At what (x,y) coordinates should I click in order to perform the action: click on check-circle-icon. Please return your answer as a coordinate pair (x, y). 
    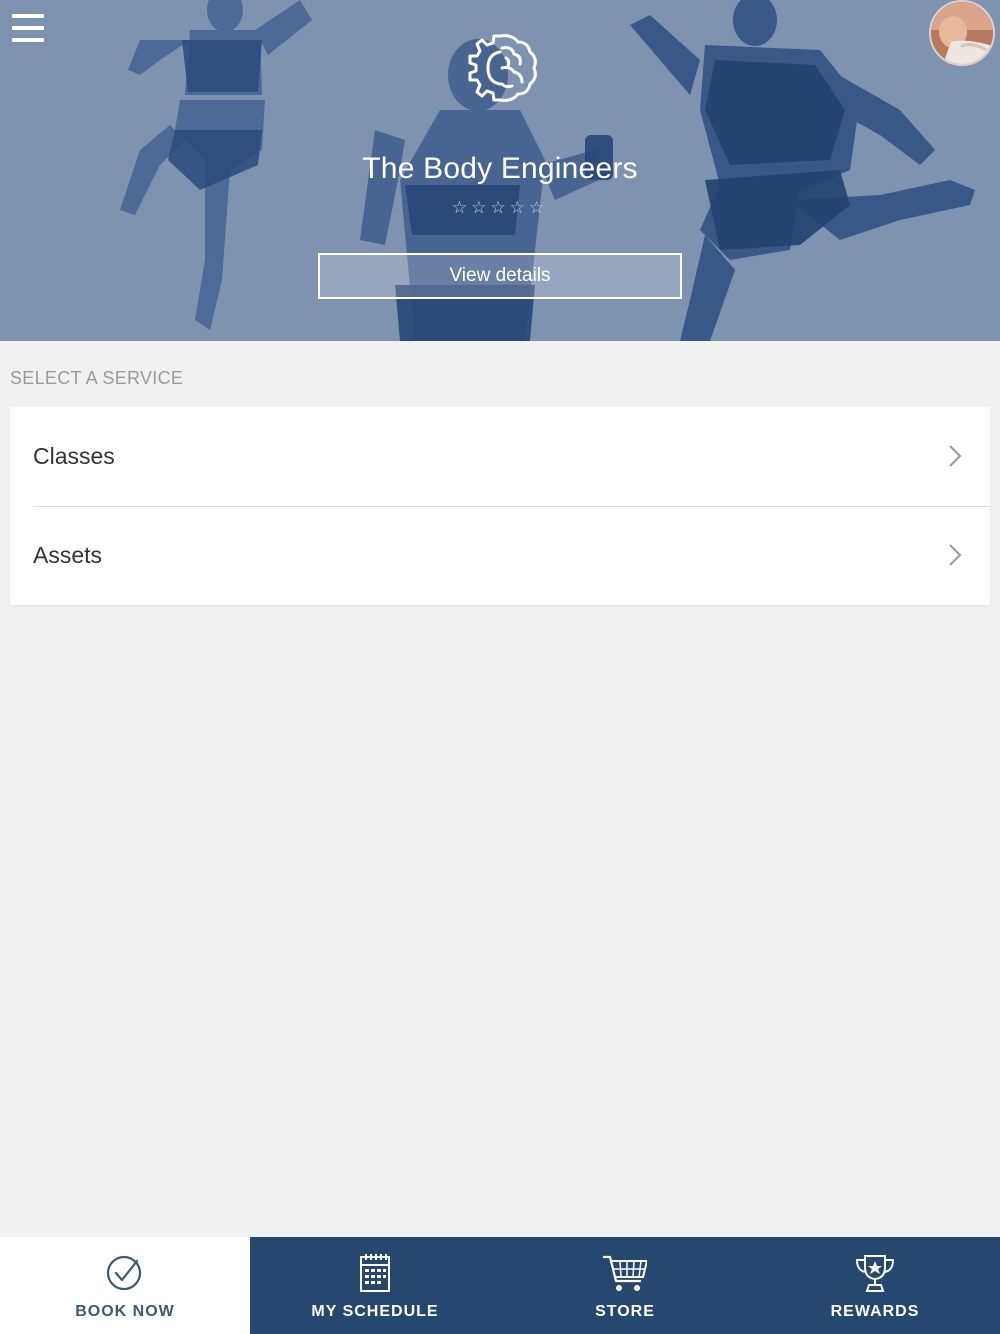
    Looking at the image, I should click on (124, 1273).